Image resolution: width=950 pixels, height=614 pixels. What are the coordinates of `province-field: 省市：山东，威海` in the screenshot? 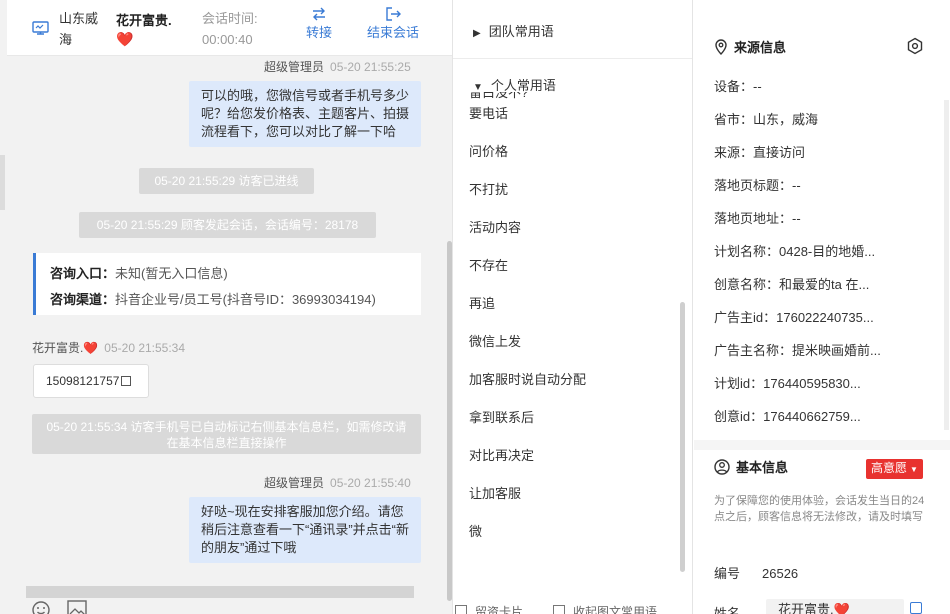 It's located at (806, 120).